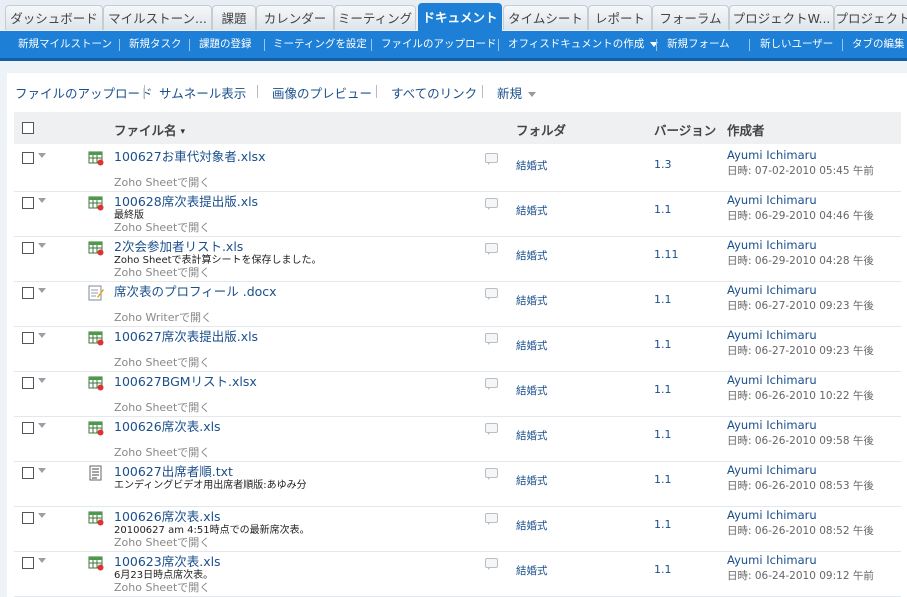 The width and height of the screenshot is (907, 597). What do you see at coordinates (234, 17) in the screenshot?
I see `tab-issues: 課題` at bounding box center [234, 17].